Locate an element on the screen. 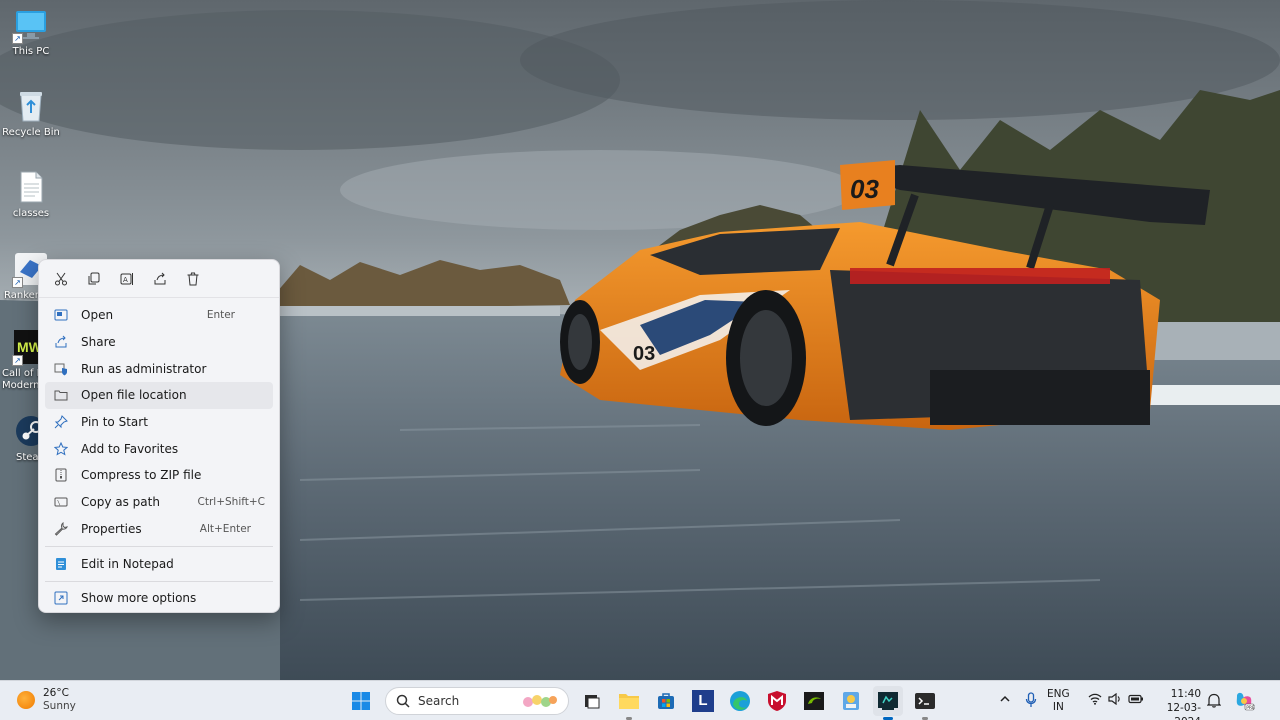 This screenshot has height=720, width=1280. desktop-icon-this-pc: ↗ This PC is located at coordinates (31, 32).